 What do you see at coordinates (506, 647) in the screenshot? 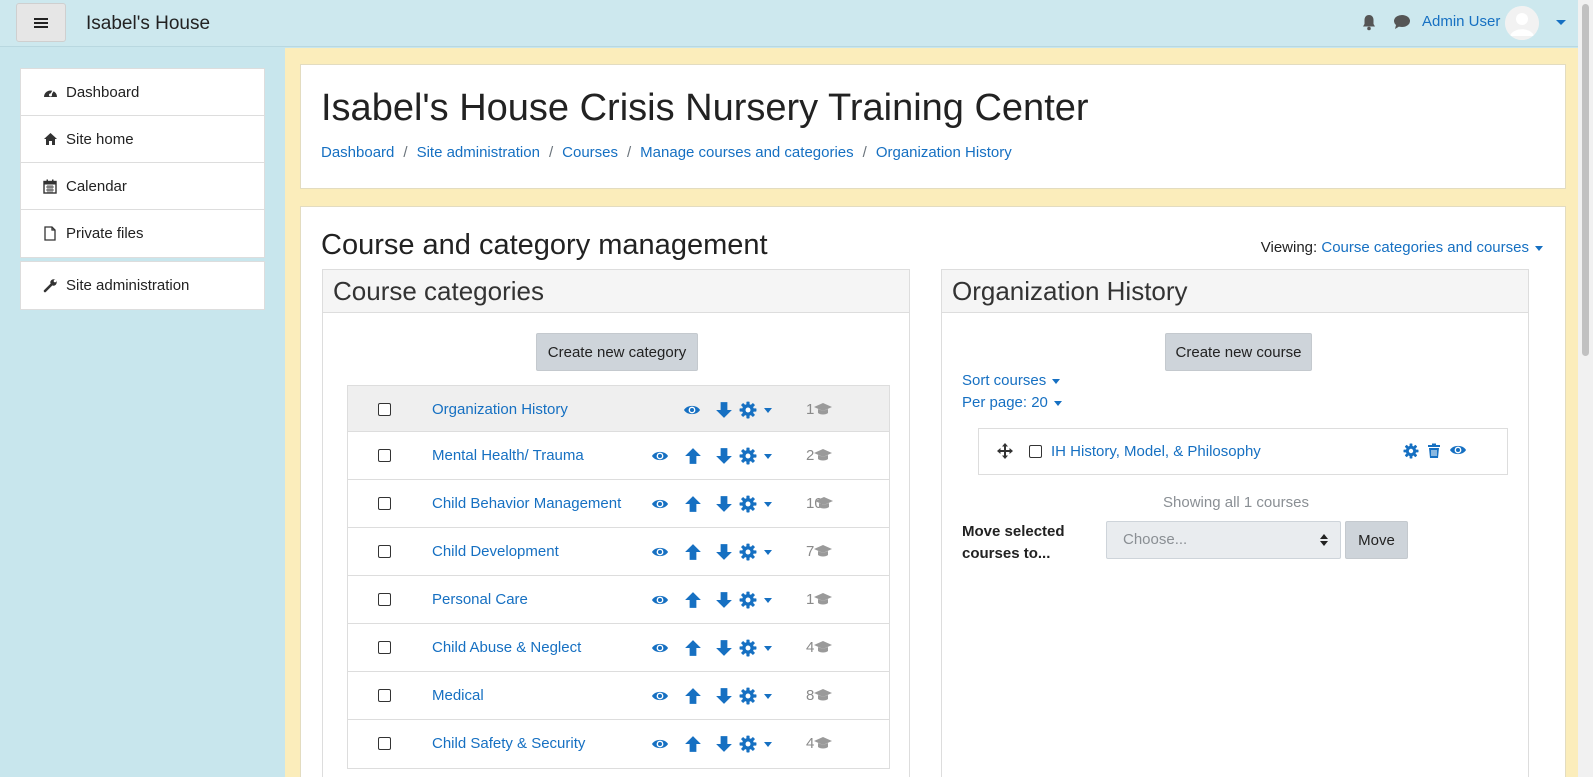
I see `category-name-link: Child Abuse & Neglect` at bounding box center [506, 647].